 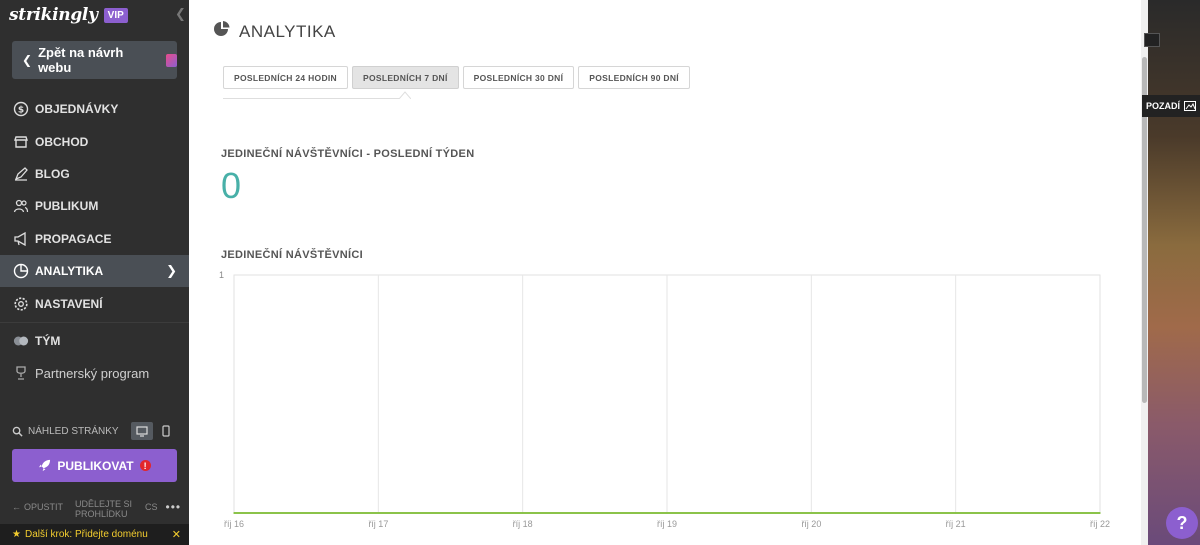 I want to click on publish-label: PUBLIKOVAT, so click(x=95, y=465).